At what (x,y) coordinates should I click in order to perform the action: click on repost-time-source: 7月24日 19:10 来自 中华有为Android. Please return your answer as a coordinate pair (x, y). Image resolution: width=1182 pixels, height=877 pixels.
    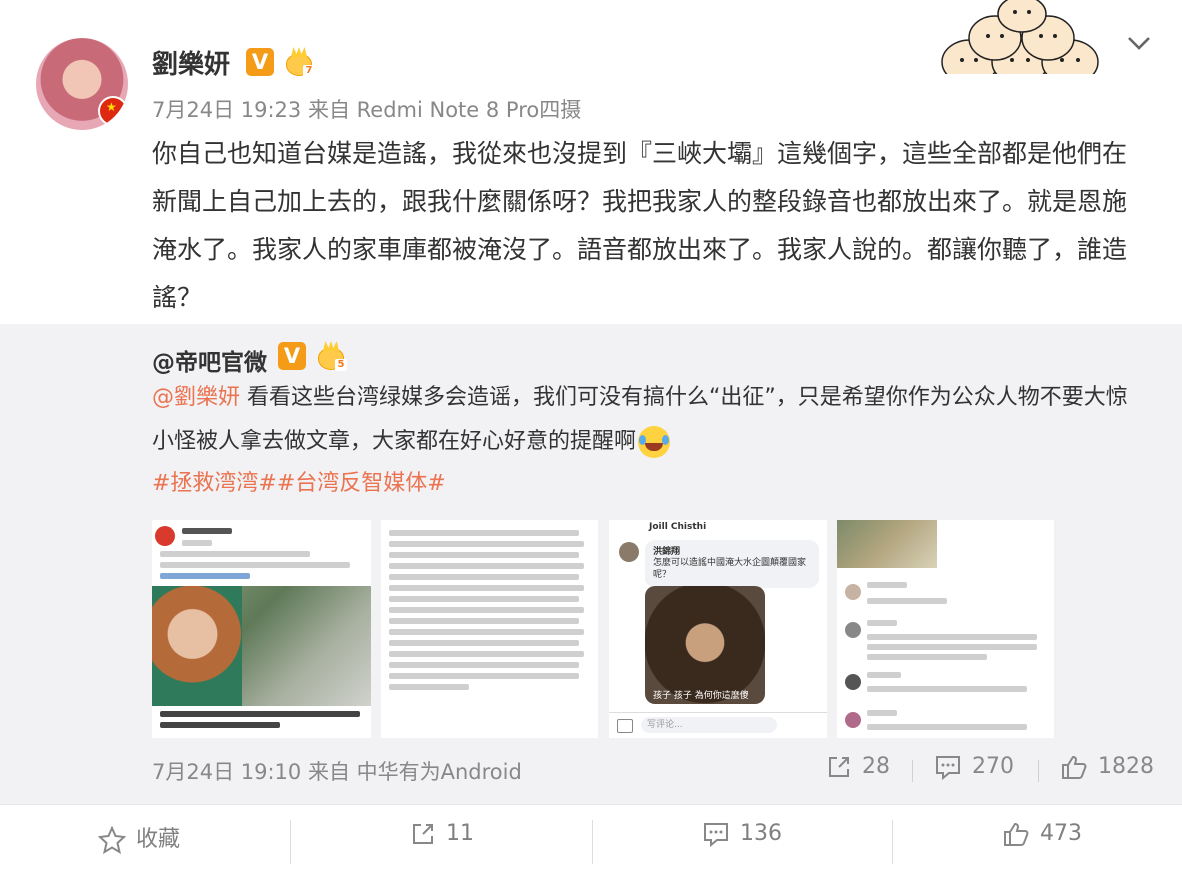
    Looking at the image, I should click on (337, 772).